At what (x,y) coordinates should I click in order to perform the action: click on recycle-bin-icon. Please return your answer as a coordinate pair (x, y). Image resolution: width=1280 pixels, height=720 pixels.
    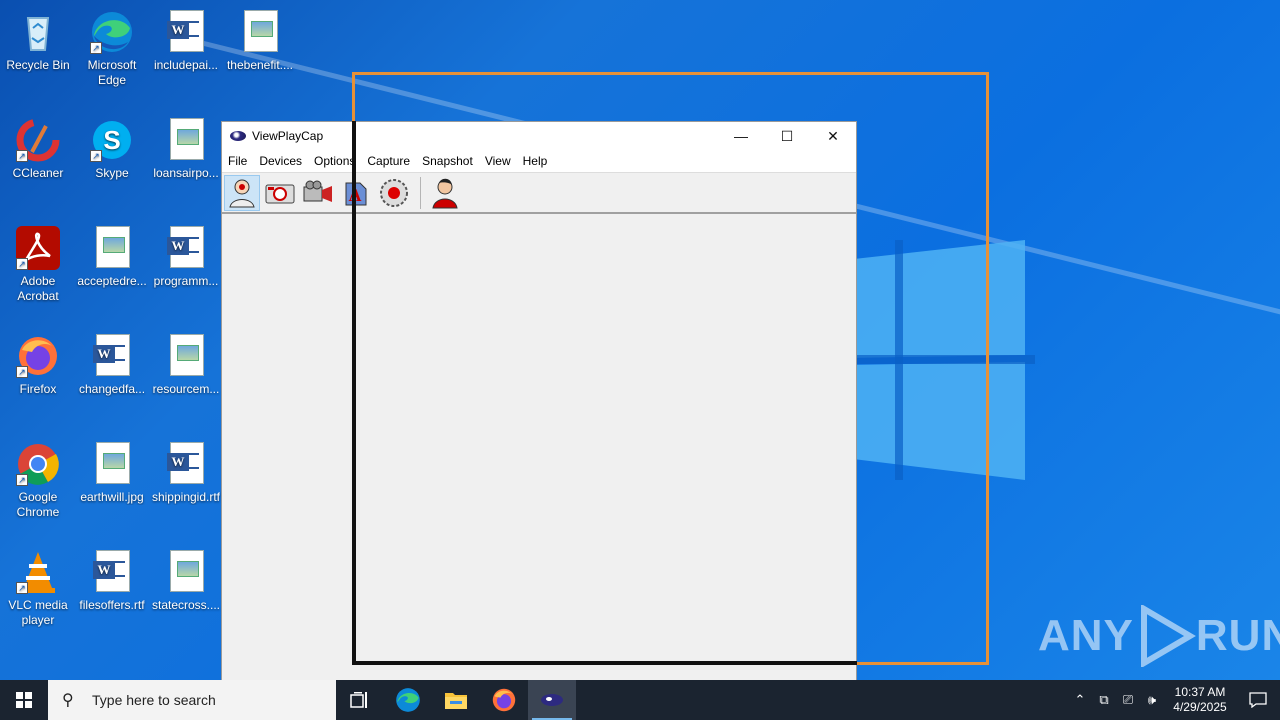
    Looking at the image, I should click on (38, 32).